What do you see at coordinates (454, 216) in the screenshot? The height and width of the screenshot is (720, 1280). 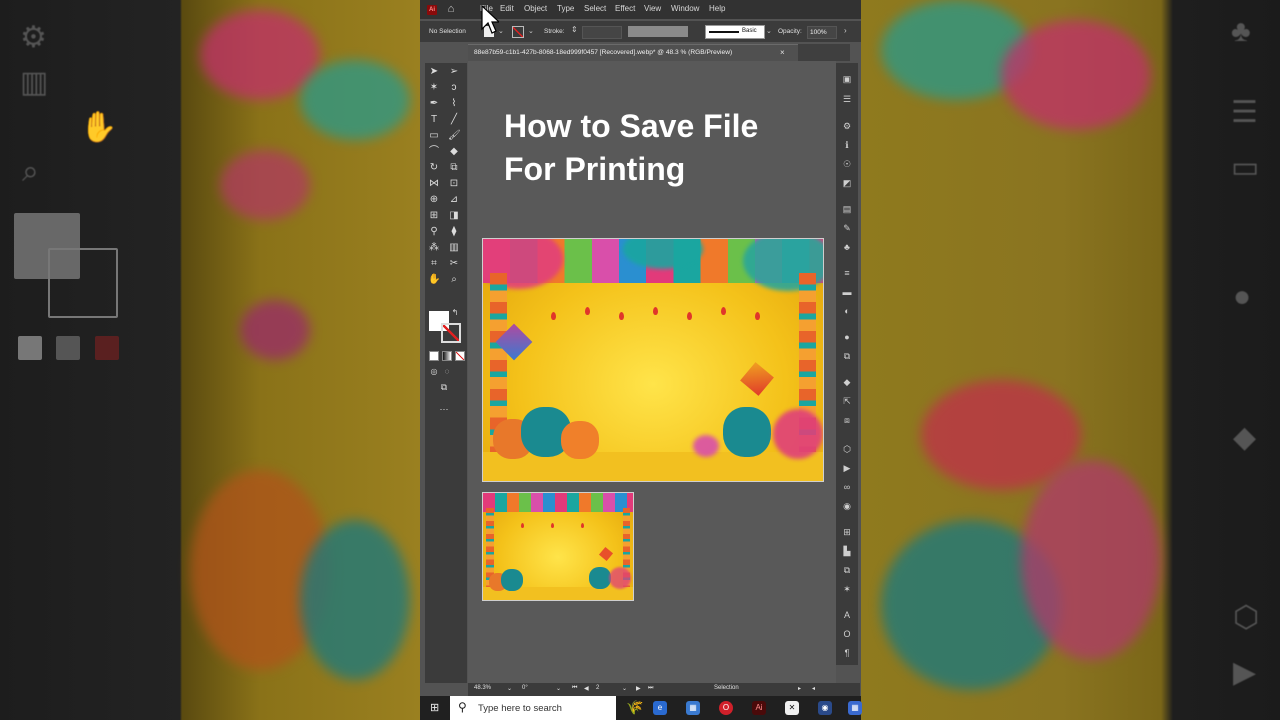 I see `gradient-tool-icon: ◨` at bounding box center [454, 216].